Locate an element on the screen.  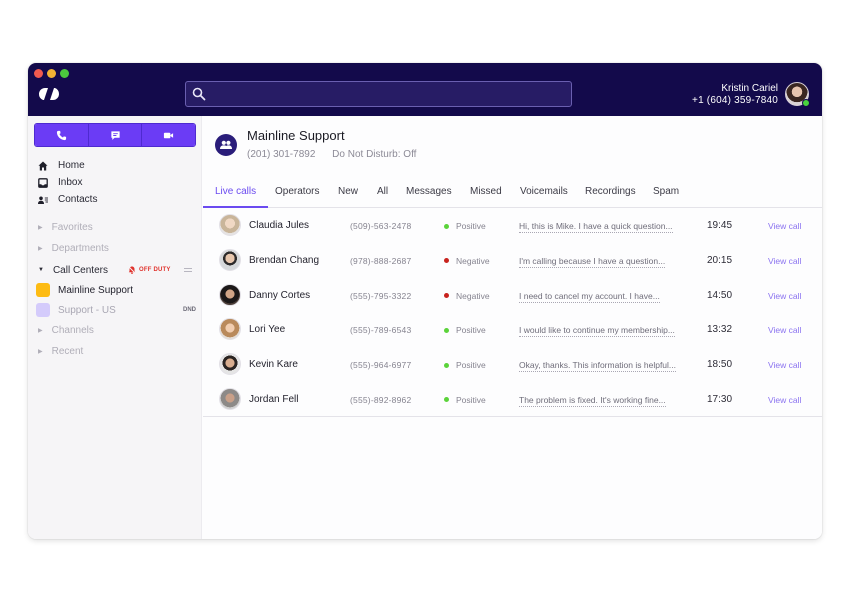
caller-name: Kevin Kare is located at coordinates (273, 365).